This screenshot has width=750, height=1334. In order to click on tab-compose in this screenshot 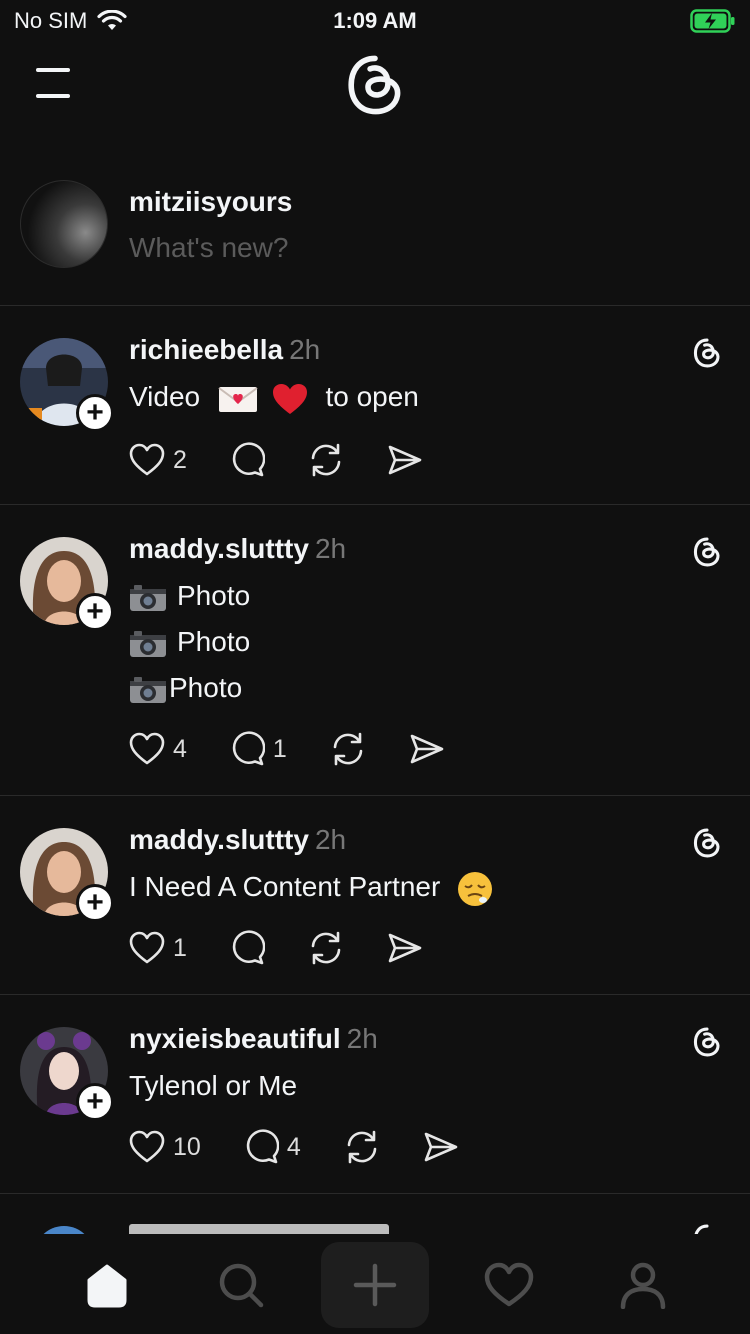, I will do `click(375, 1285)`.